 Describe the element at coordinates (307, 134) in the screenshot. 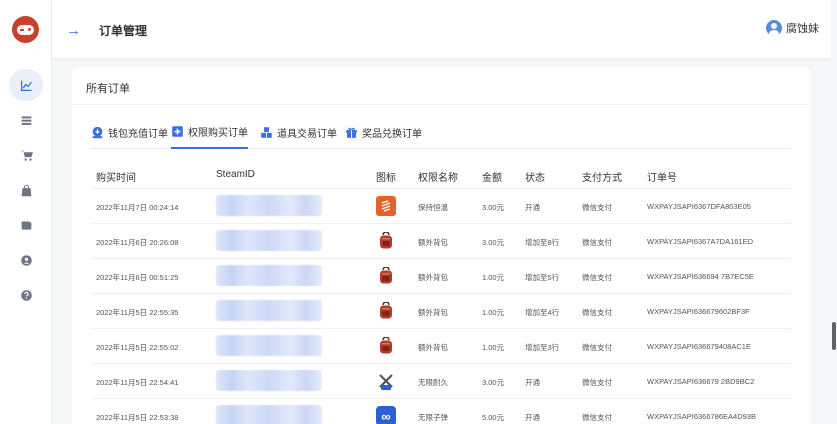

I see `tab-label: 道具交易订单` at that location.